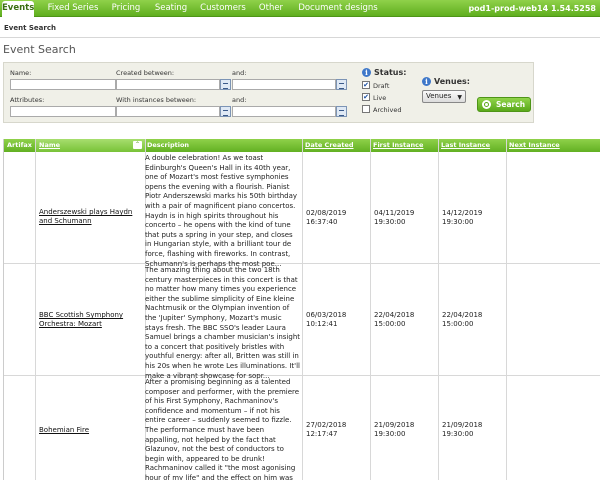 Image resolution: width=600 pixels, height=480 pixels. What do you see at coordinates (156, 100) in the screenshot?
I see `instances-between-label: With instances between:` at bounding box center [156, 100].